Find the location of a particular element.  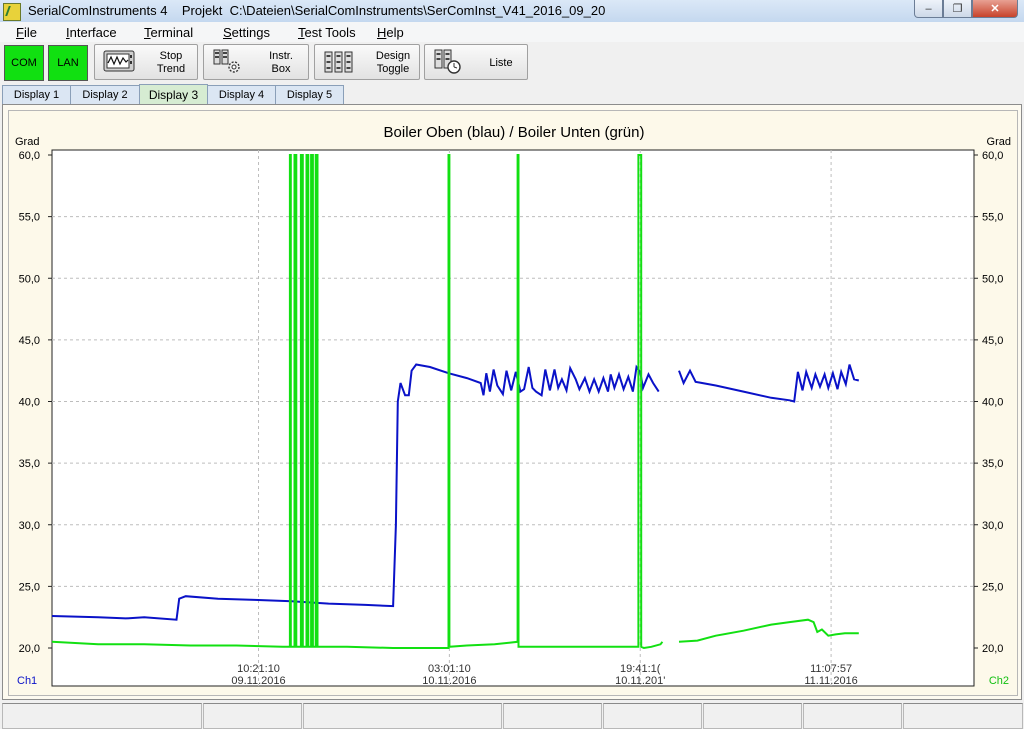

y-axis-label-right: Grad is located at coordinates (999, 142).